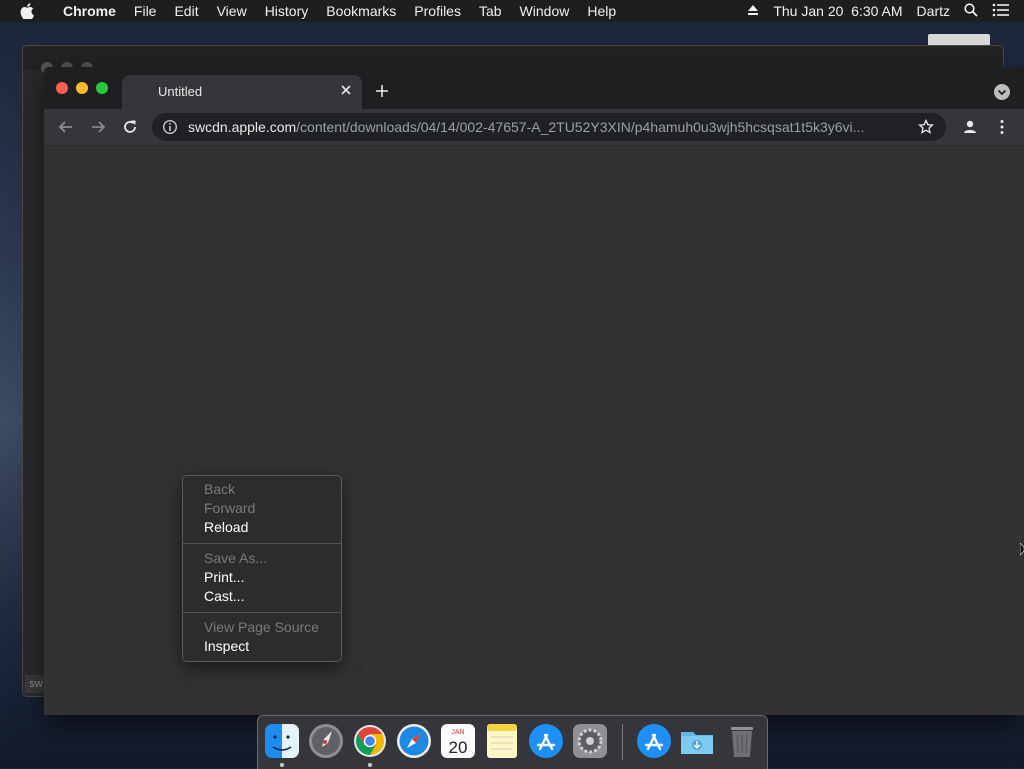 The width and height of the screenshot is (1024, 769). What do you see at coordinates (1002, 127) in the screenshot?
I see `more-menu-kebab-icon` at bounding box center [1002, 127].